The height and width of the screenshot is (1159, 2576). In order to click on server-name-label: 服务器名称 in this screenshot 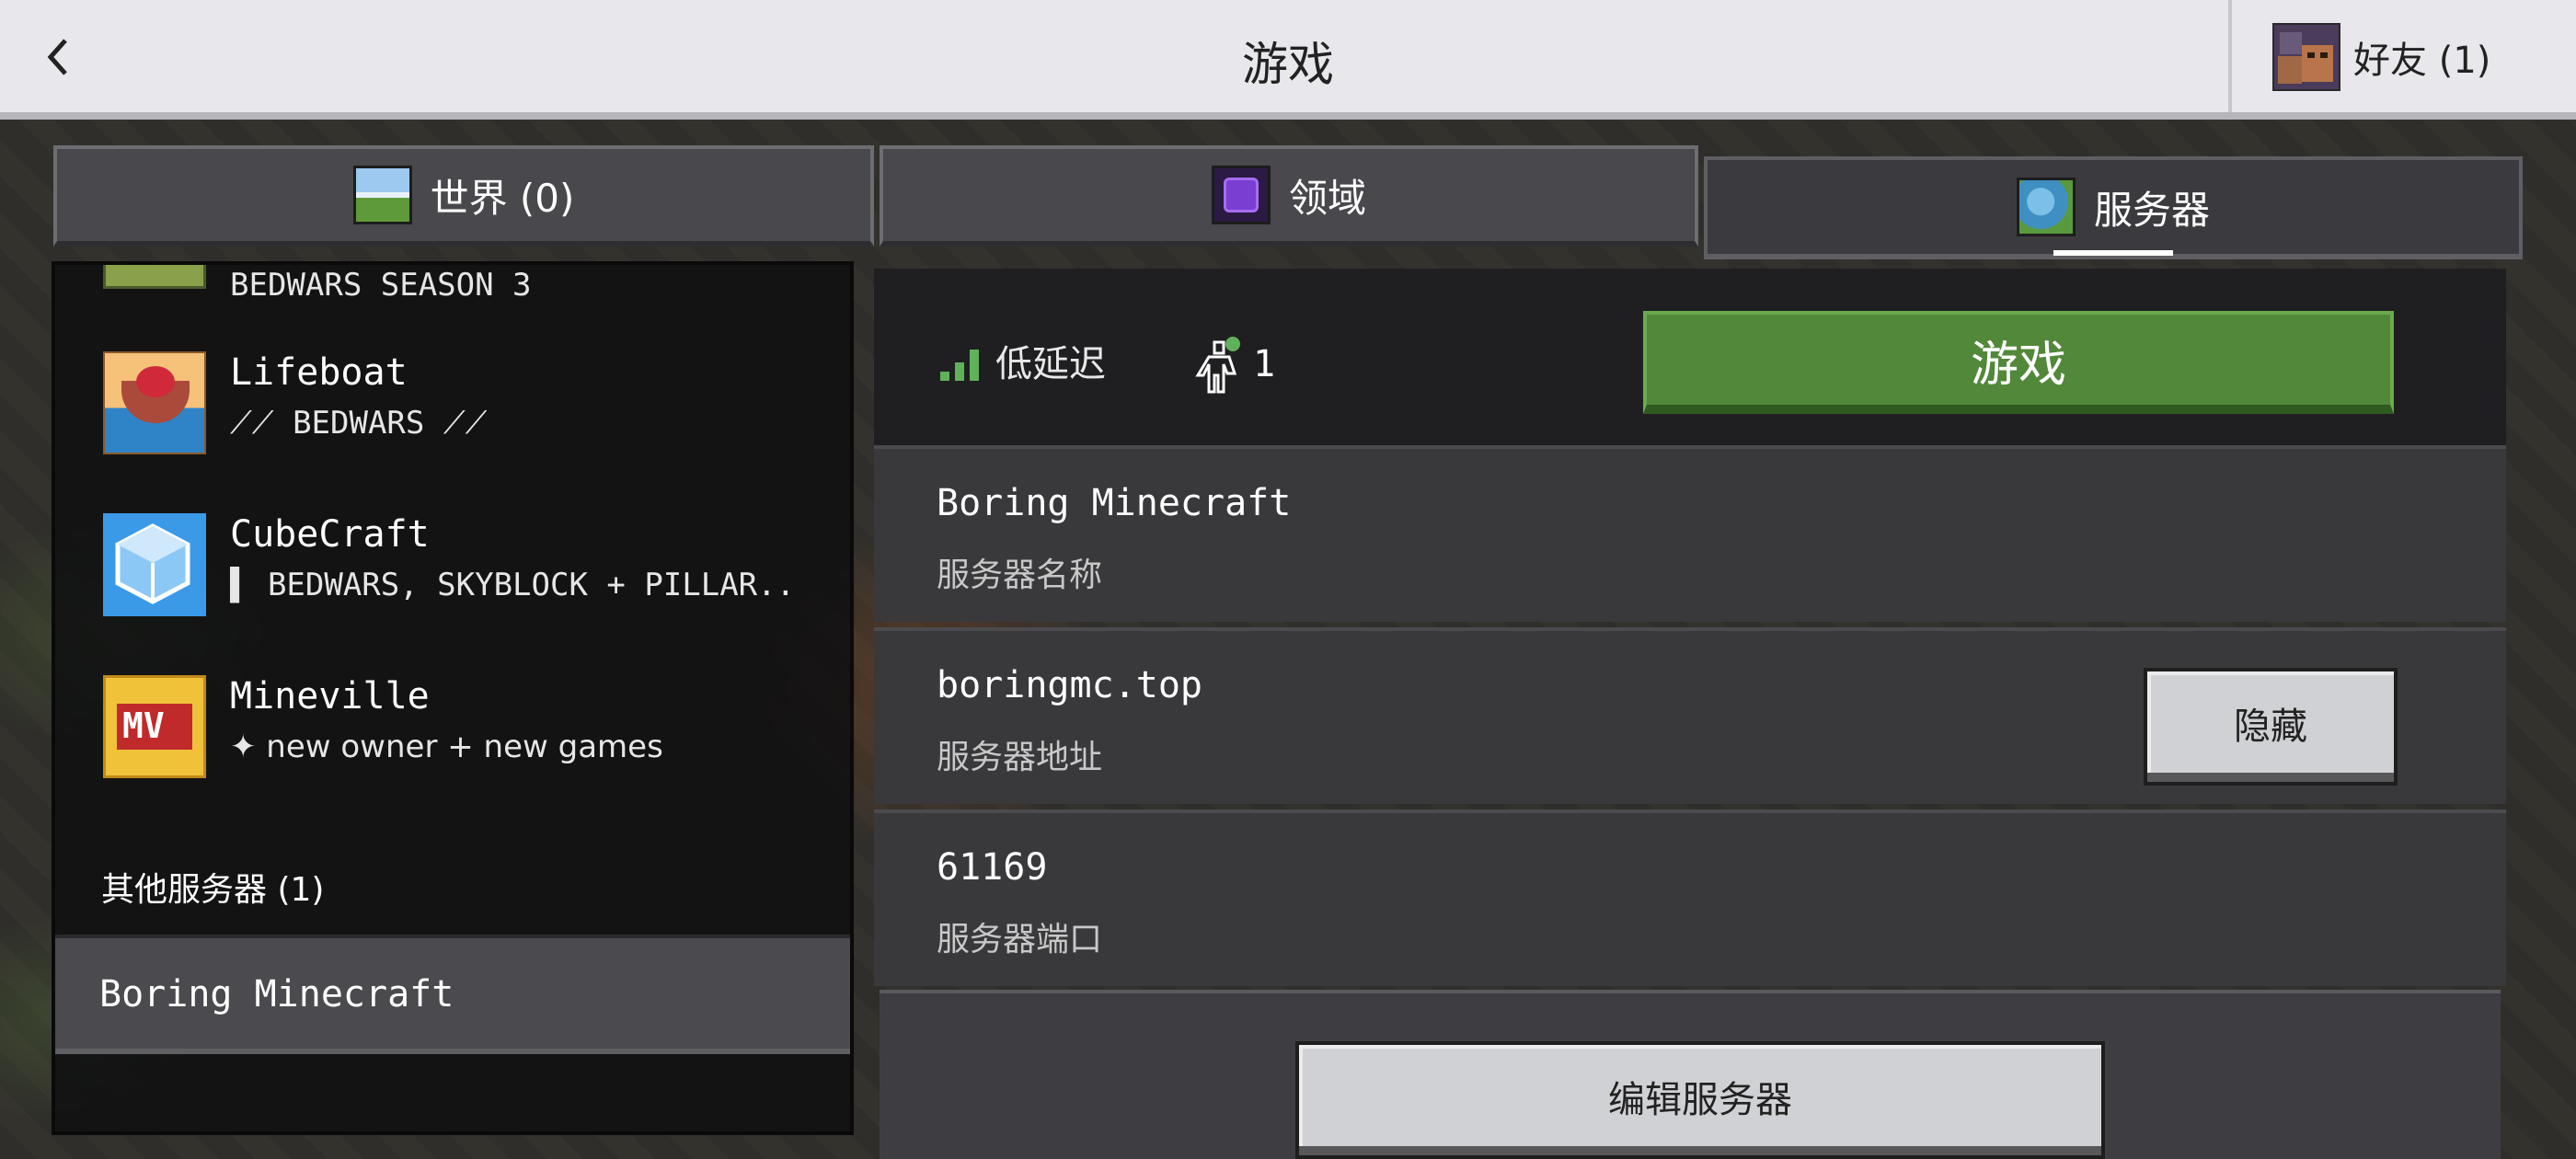, I will do `click(1020, 575)`.